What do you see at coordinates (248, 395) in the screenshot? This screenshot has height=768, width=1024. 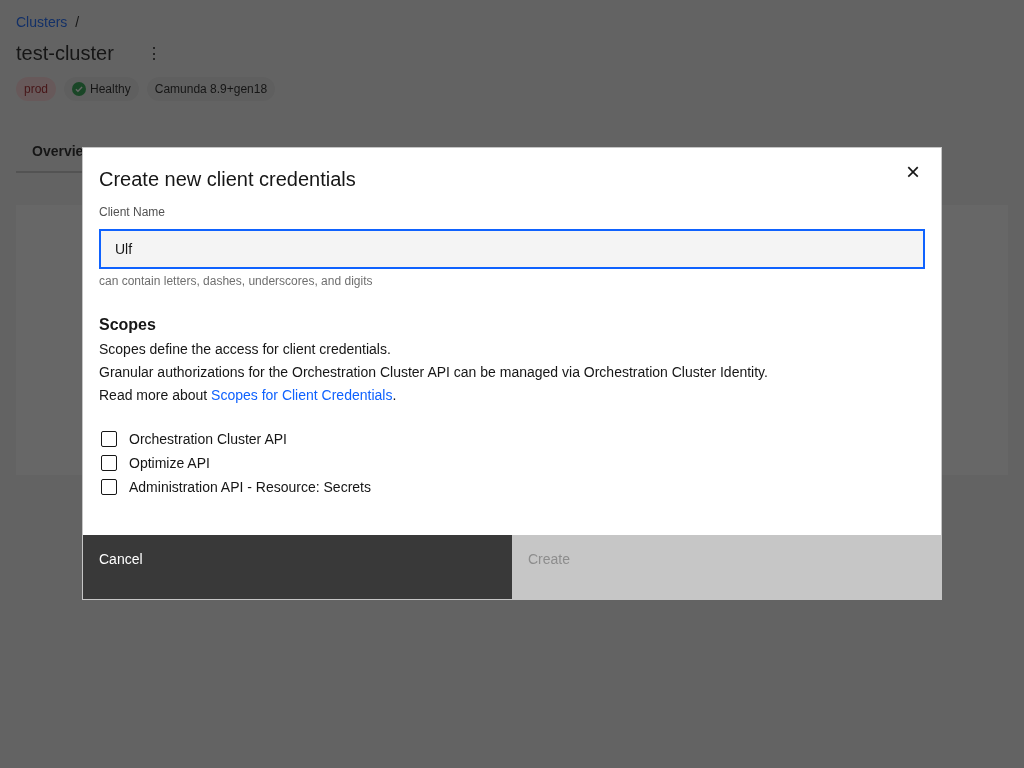 I see `description-text: Read more about Scopes for Client Credentials.` at bounding box center [248, 395].